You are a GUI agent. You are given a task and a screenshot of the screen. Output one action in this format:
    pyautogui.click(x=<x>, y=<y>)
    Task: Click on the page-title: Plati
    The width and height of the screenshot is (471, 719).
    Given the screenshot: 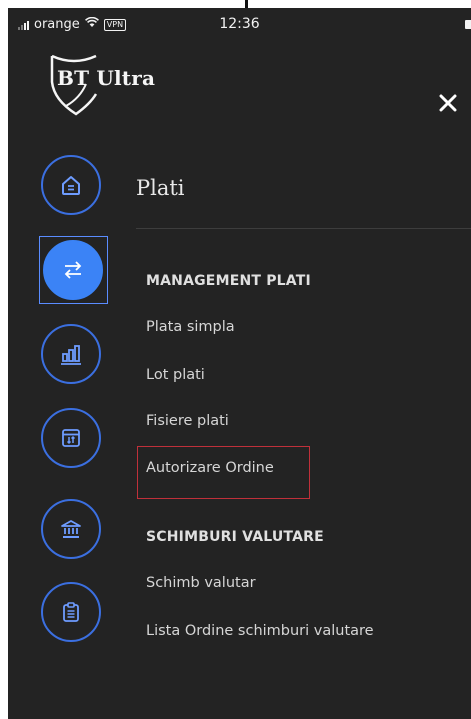 What is the action you would take?
    pyautogui.click(x=160, y=188)
    